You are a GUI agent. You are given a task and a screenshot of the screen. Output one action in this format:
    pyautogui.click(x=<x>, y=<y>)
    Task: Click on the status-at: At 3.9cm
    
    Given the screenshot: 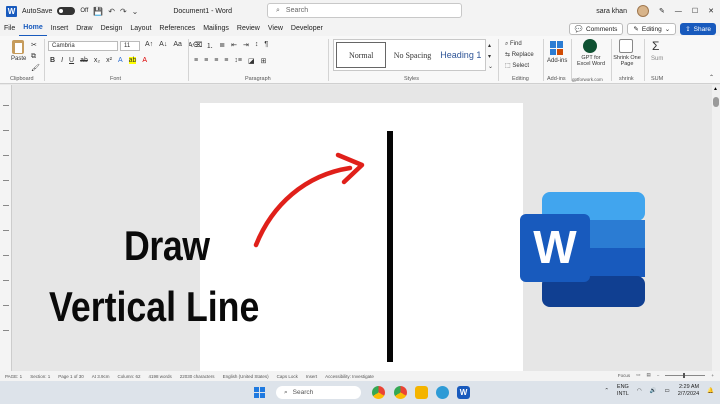 What is the action you would take?
    pyautogui.click(x=101, y=376)
    